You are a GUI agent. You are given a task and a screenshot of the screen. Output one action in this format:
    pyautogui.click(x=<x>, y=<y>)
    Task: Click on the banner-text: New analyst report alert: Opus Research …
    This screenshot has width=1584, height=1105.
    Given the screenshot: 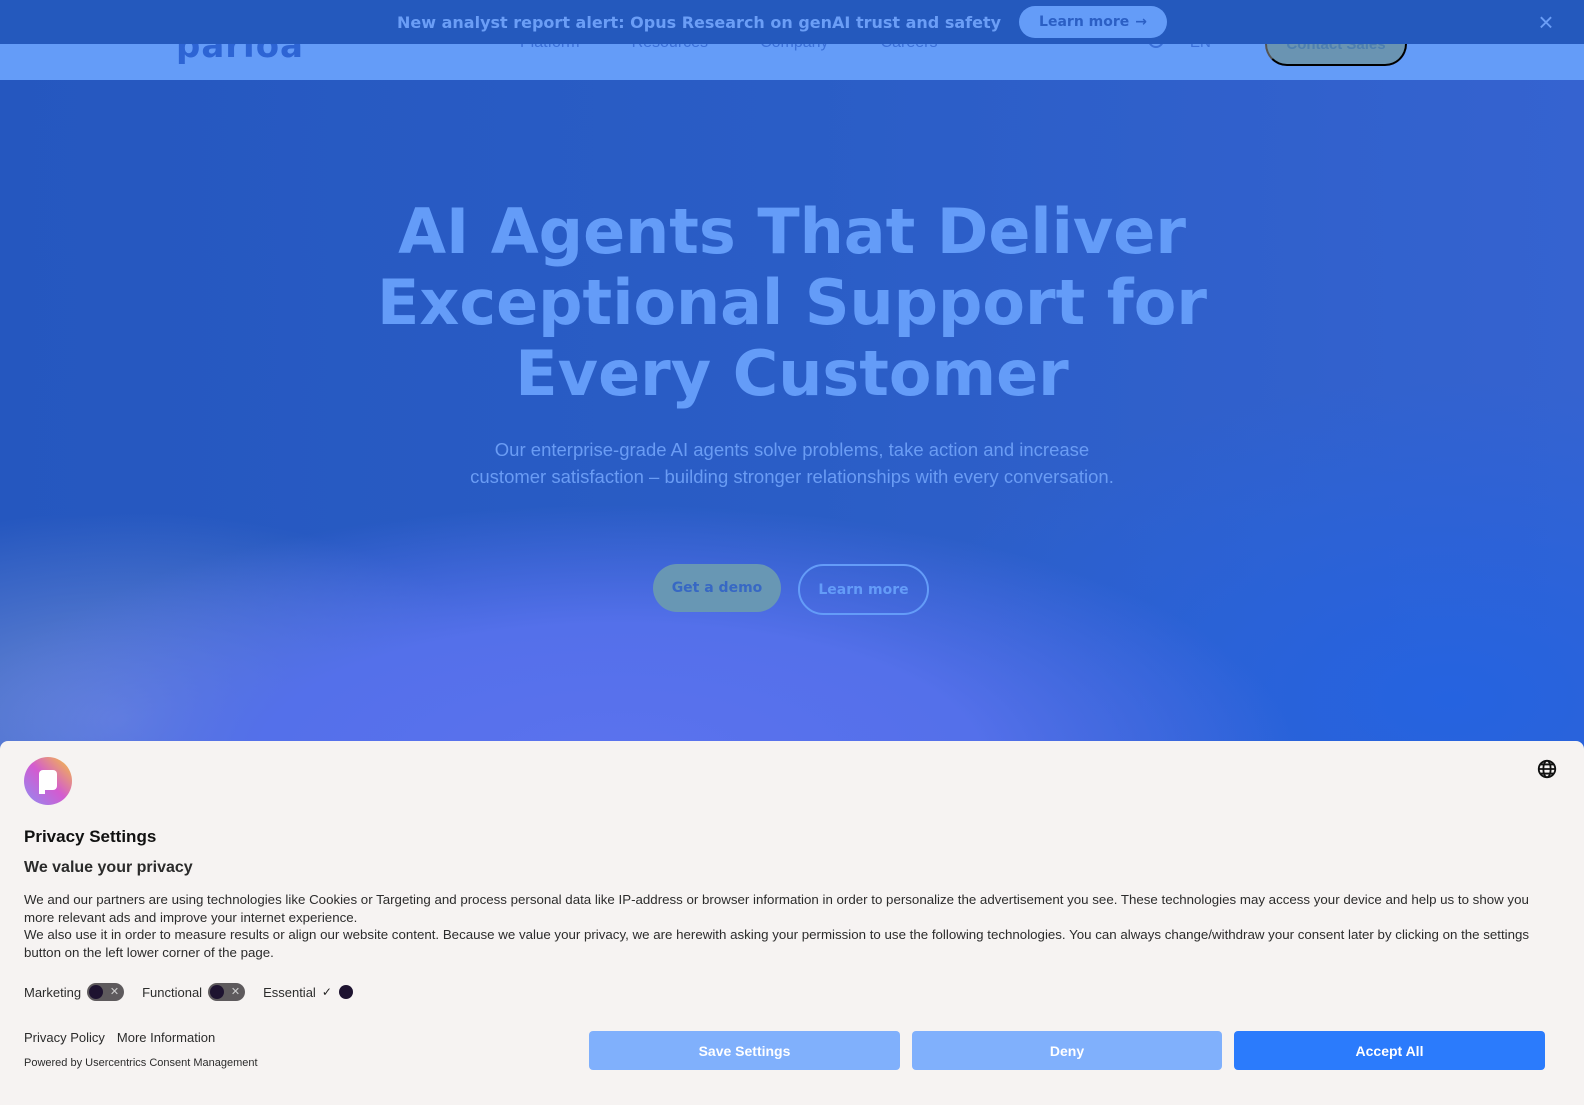 What is the action you would take?
    pyautogui.click(x=699, y=22)
    